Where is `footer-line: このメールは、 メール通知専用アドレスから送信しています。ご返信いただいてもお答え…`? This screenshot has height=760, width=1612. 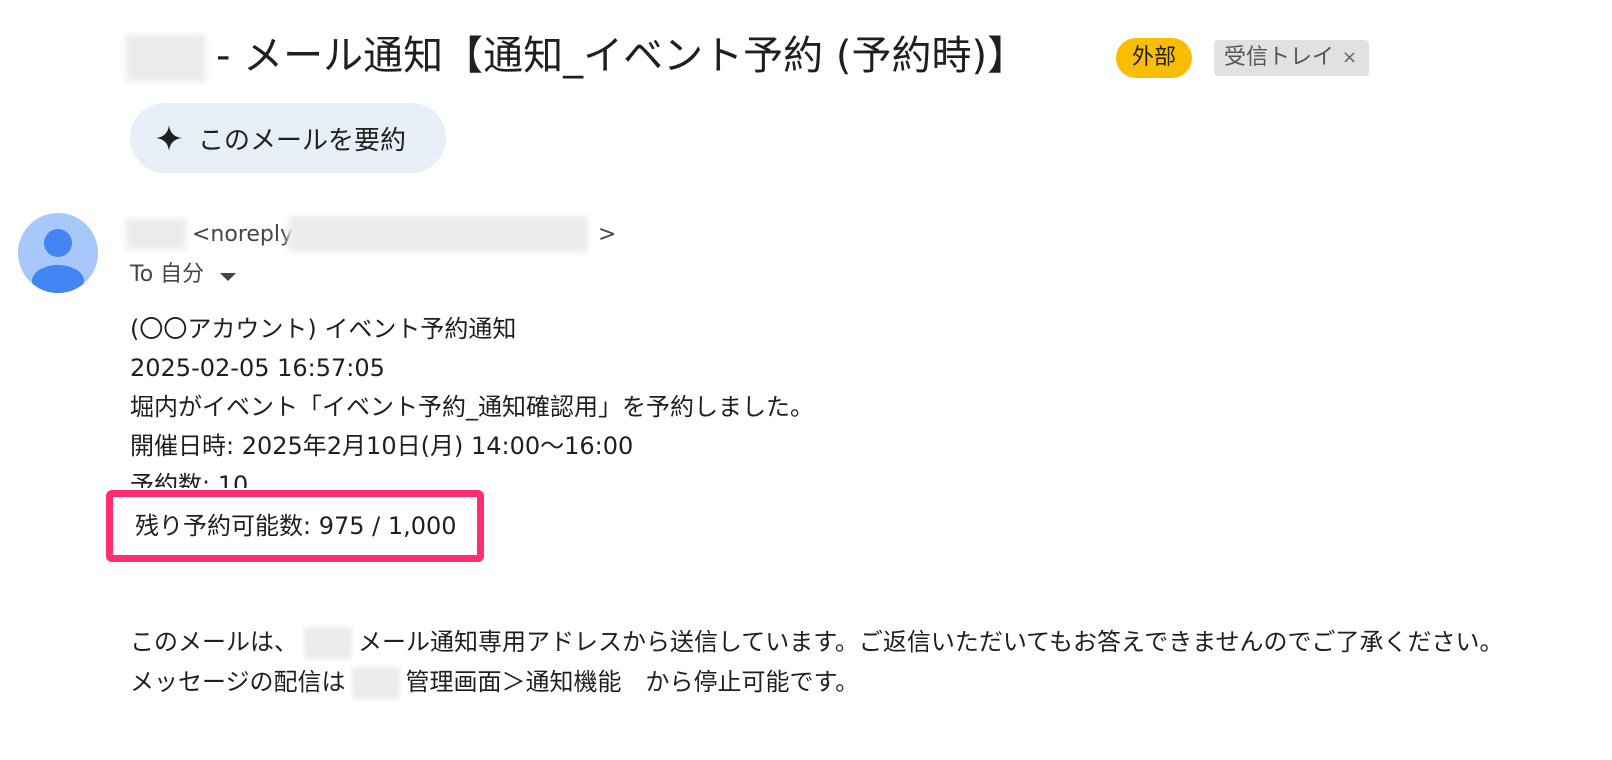
footer-line: このメールは、 メール通知専用アドレスから送信しています。ご返信いただいてもお答え… is located at coordinates (817, 642).